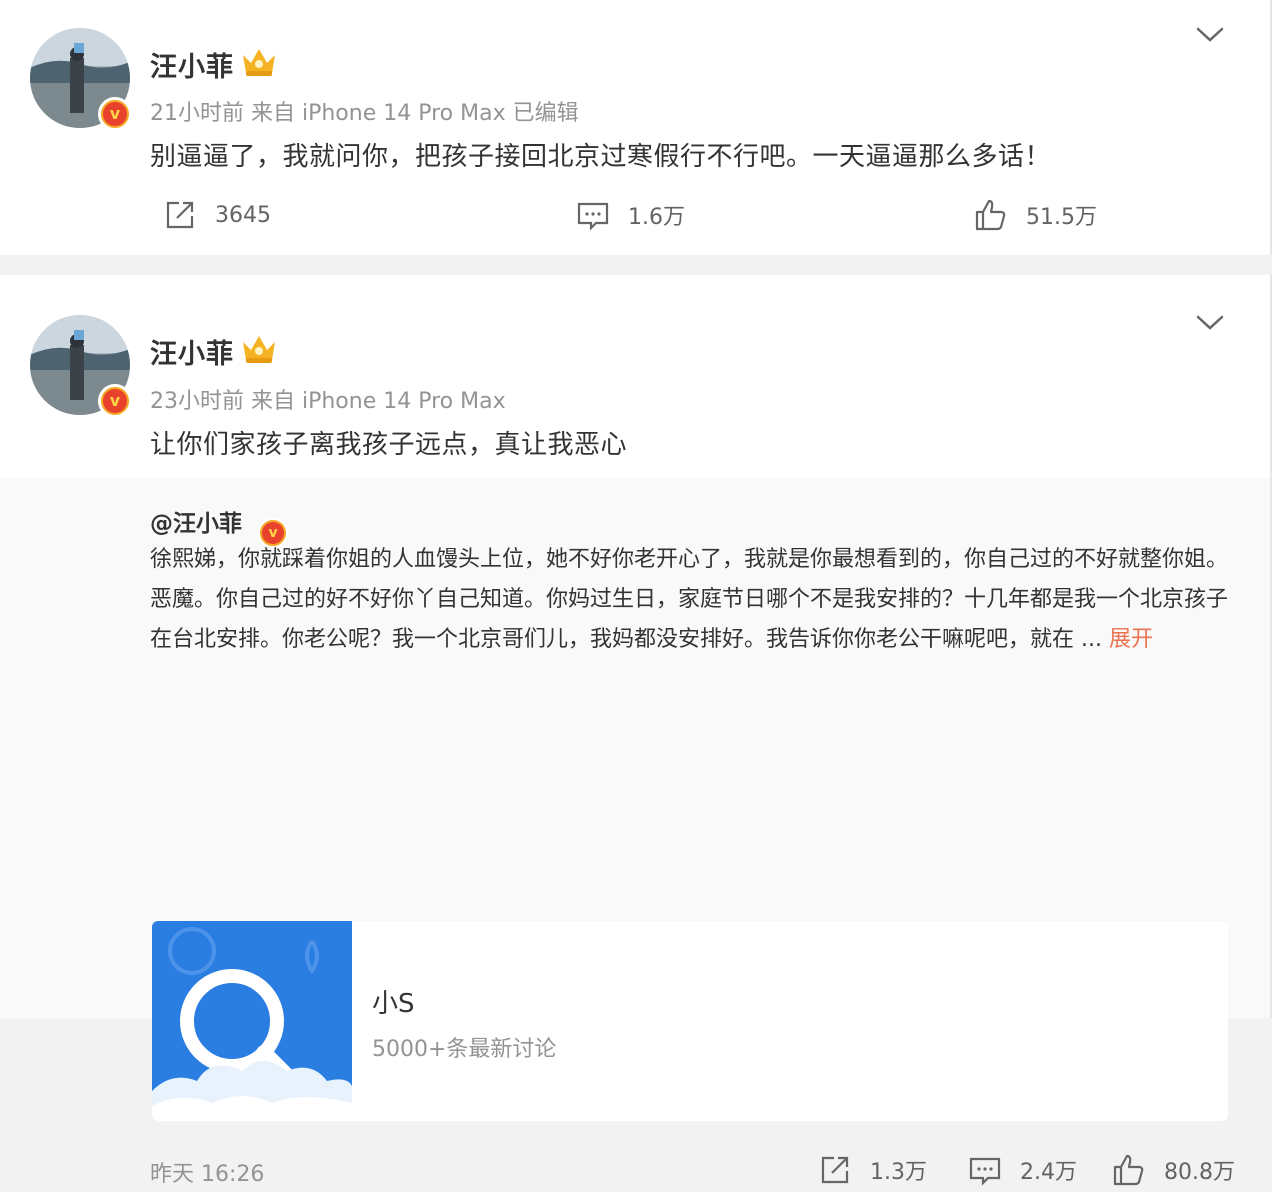 The image size is (1272, 1192). I want to click on share-count: 1.3万, so click(898, 1172).